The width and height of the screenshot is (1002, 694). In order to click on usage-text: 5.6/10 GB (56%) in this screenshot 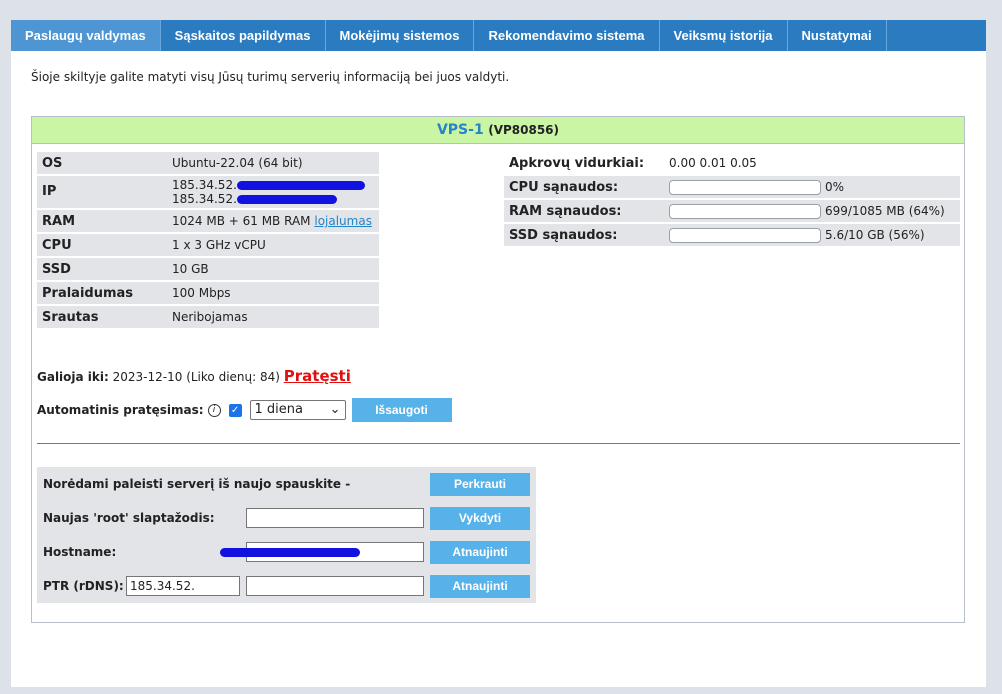, I will do `click(875, 235)`.